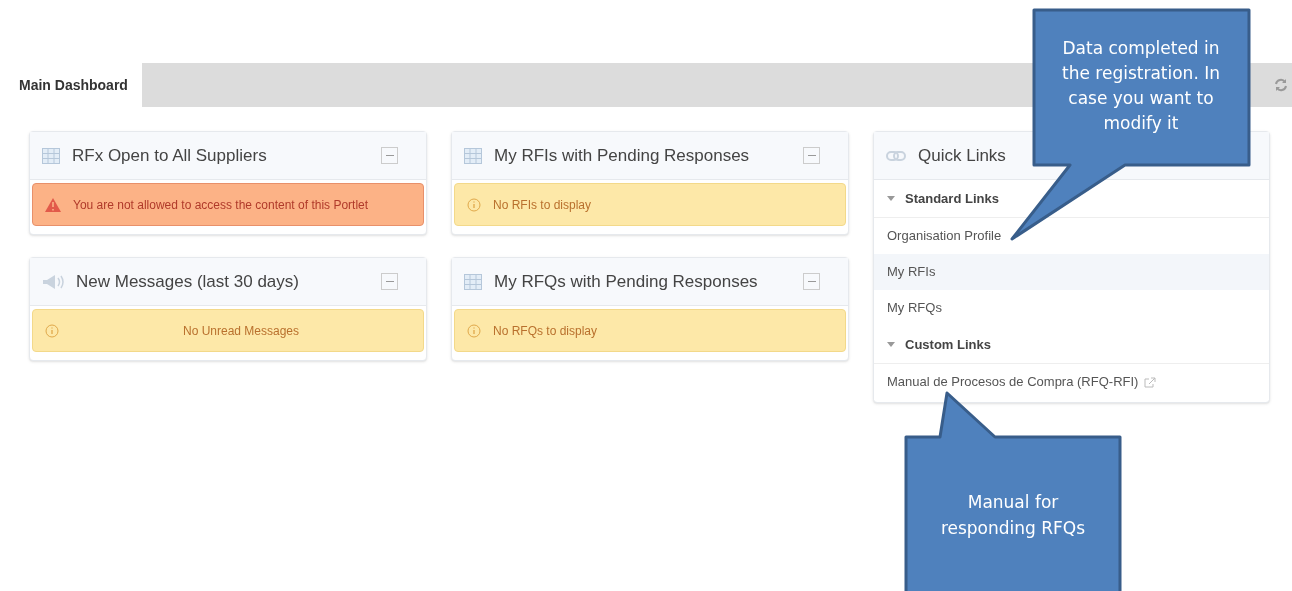 The width and height of the screenshot is (1292, 591). What do you see at coordinates (1150, 382) in the screenshot?
I see `external-link-icon` at bounding box center [1150, 382].